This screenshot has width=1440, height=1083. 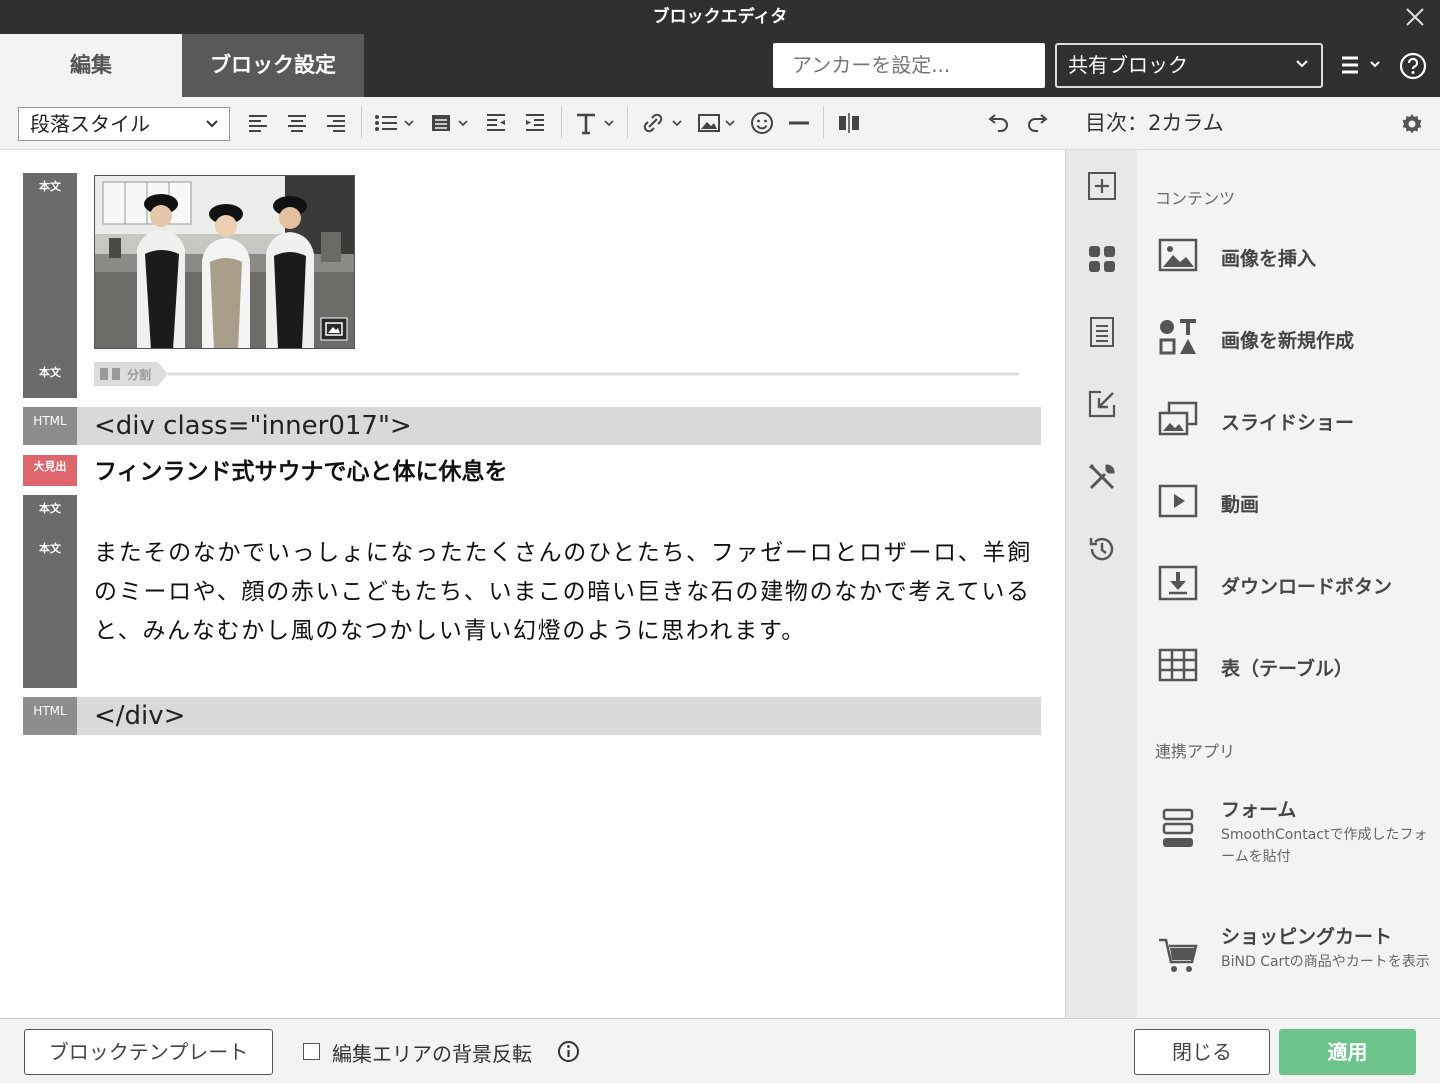 What do you see at coordinates (1178, 337) in the screenshot?
I see `shapes-icon` at bounding box center [1178, 337].